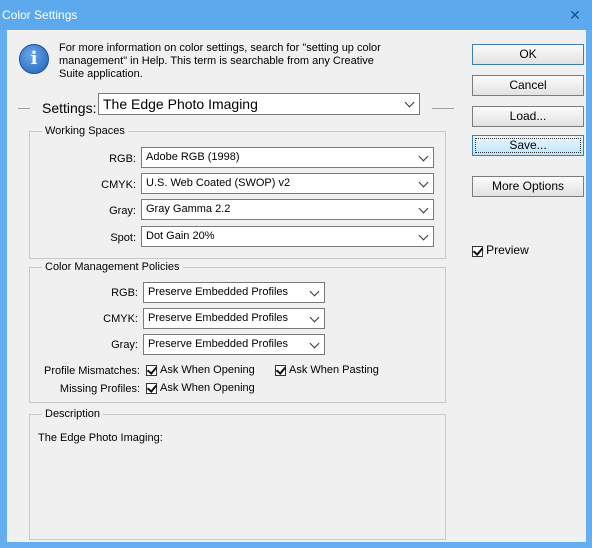 This screenshot has height=548, width=592. Describe the element at coordinates (507, 250) in the screenshot. I see `preview-label: Preview` at that location.